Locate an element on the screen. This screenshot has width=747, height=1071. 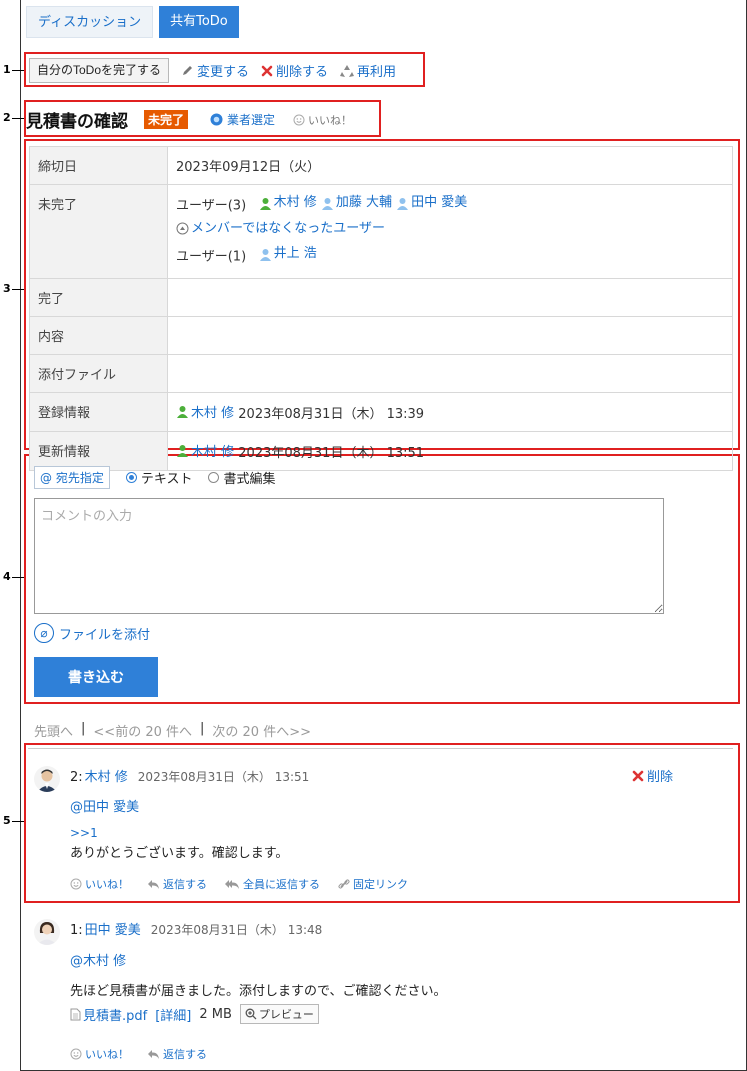
deadline-label: 締切日 is located at coordinates (98, 165).